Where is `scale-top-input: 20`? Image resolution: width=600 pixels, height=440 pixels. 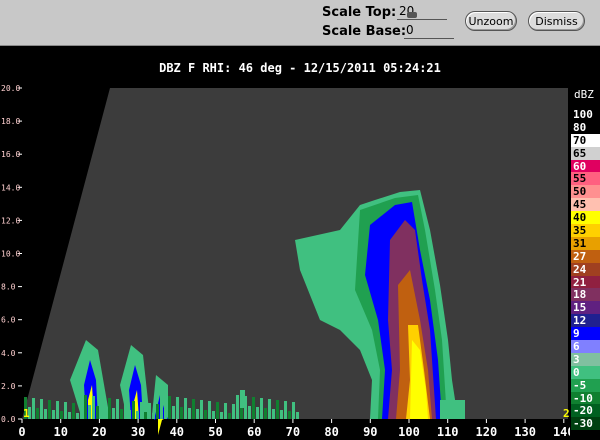 scale-top-input: 20 is located at coordinates (422, 12).